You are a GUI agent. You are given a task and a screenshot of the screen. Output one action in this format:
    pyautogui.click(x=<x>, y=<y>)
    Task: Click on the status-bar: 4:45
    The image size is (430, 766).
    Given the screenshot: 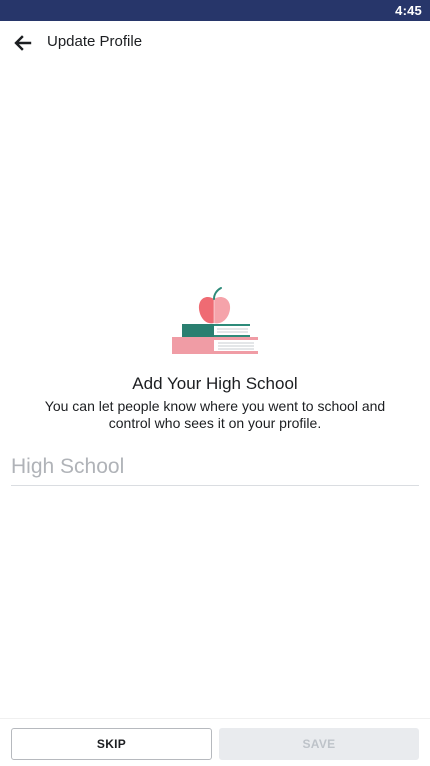 What is the action you would take?
    pyautogui.click(x=215, y=10)
    